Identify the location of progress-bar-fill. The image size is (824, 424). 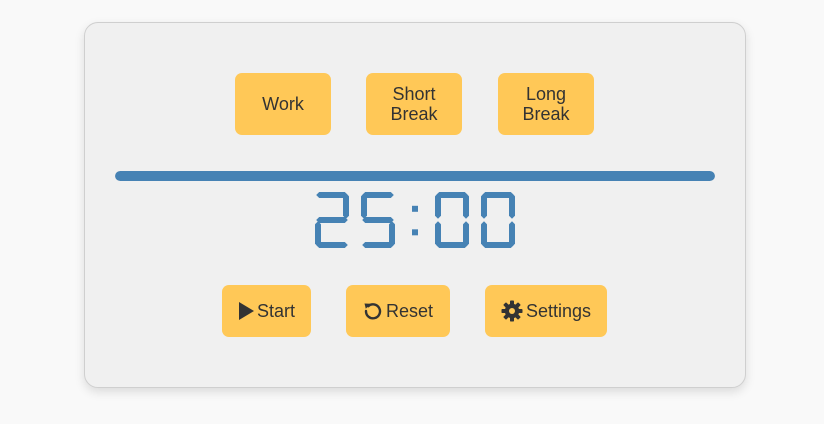
(415, 176).